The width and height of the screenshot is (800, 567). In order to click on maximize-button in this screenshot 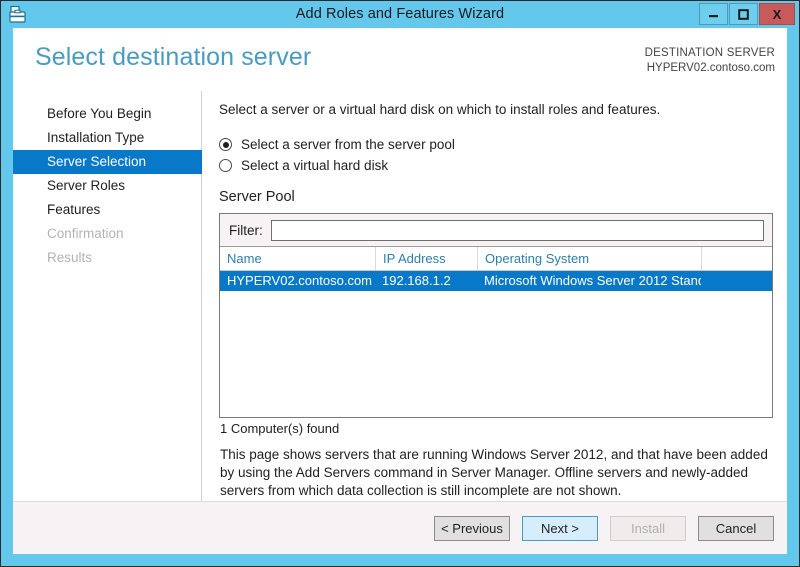, I will do `click(743, 14)`.